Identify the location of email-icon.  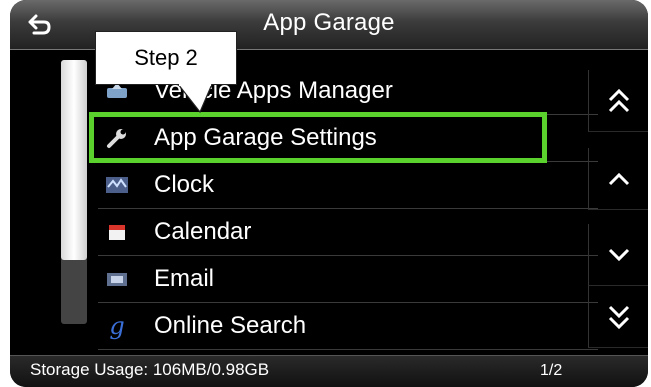
(117, 279).